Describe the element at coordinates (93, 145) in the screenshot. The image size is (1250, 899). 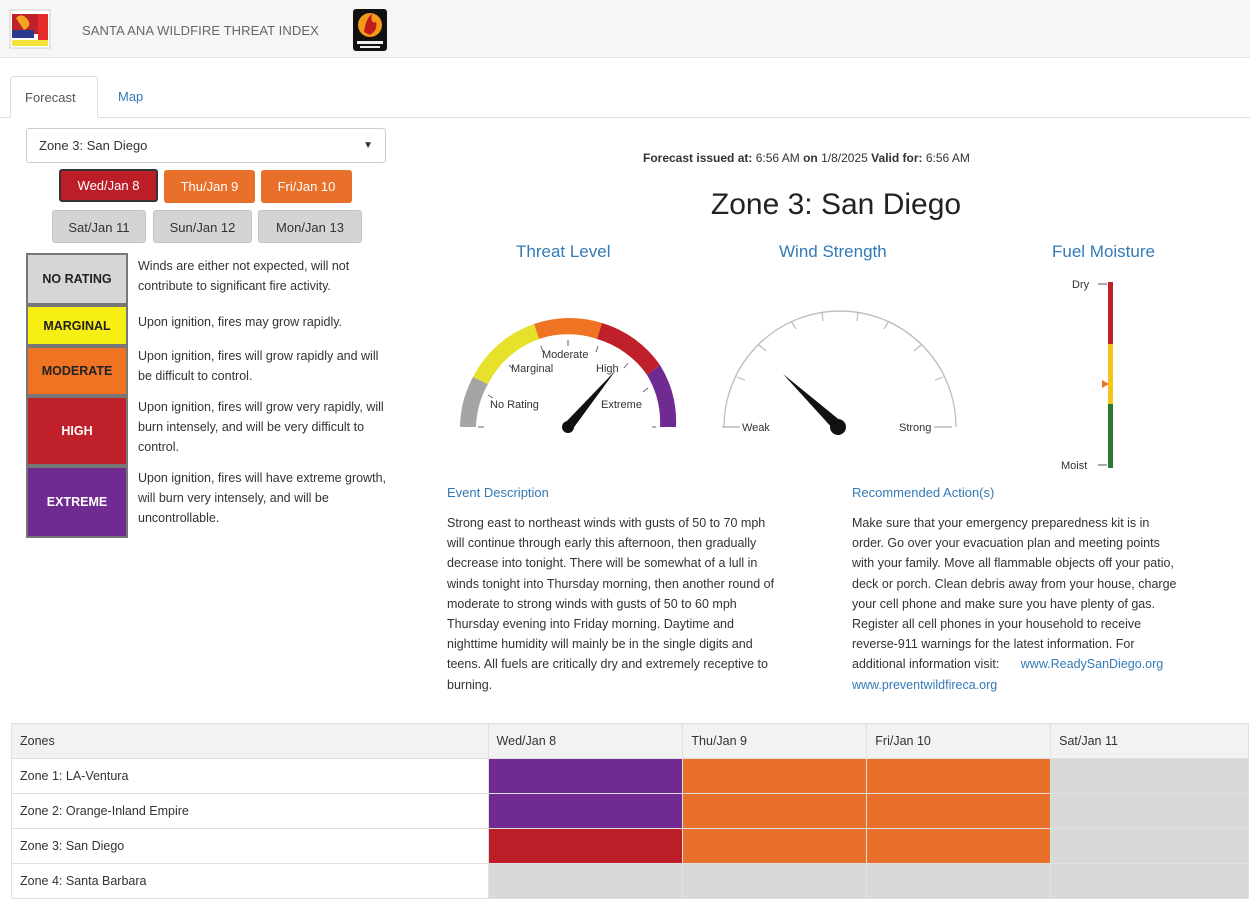
I see `zone-select-value: Zone 3: San Diego` at that location.